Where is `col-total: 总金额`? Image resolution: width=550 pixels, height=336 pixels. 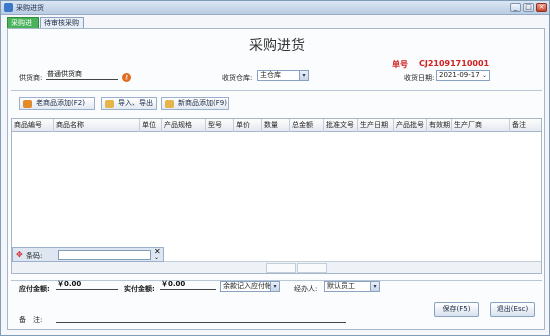
col-total: 总金额 is located at coordinates (307, 125).